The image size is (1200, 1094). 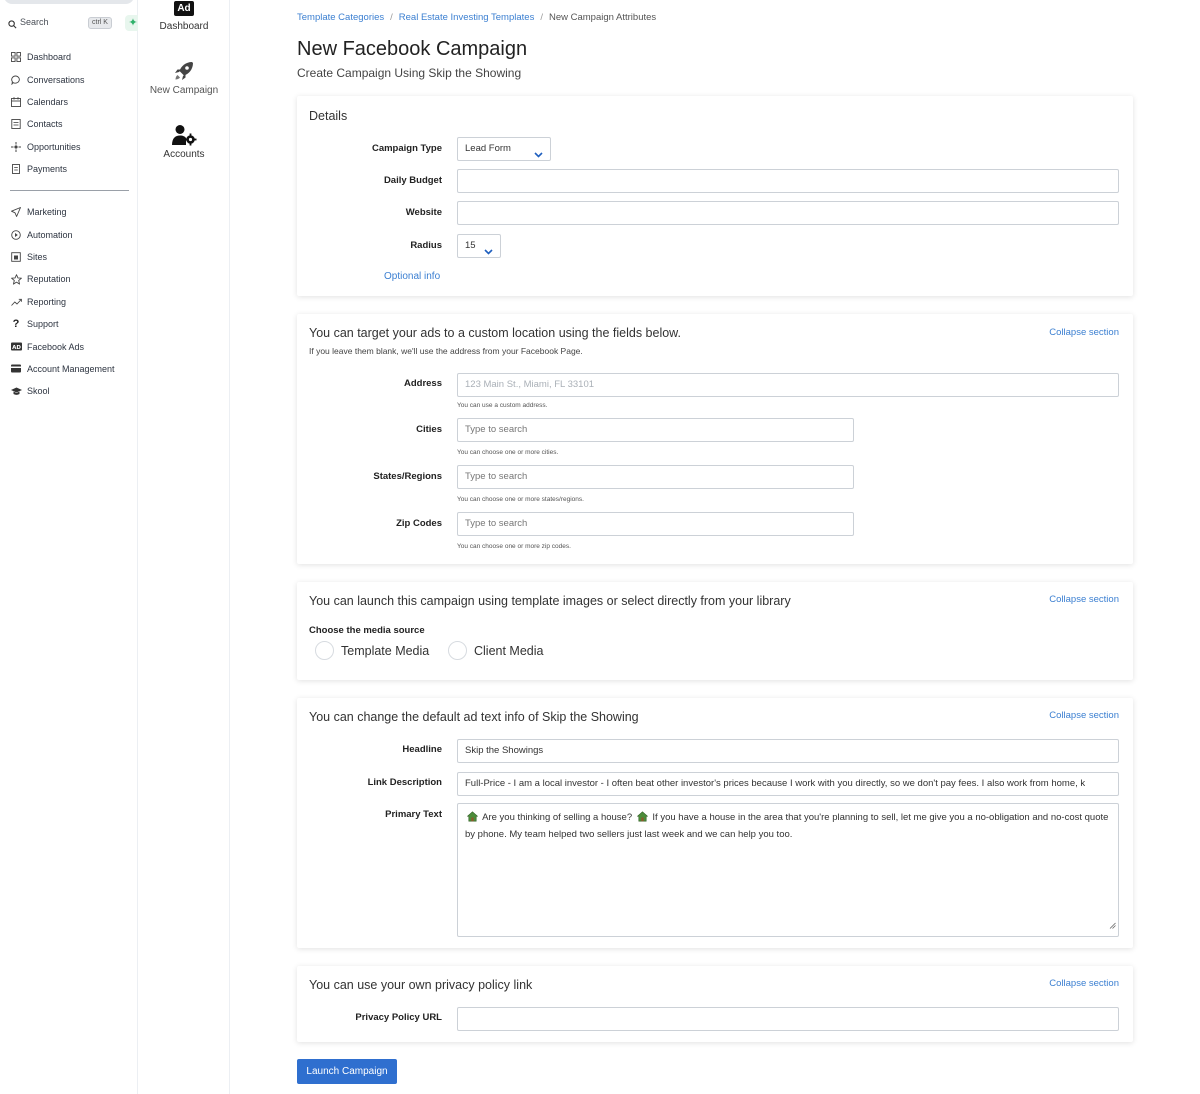 I want to click on account-switcher, so click(x=69, y=2).